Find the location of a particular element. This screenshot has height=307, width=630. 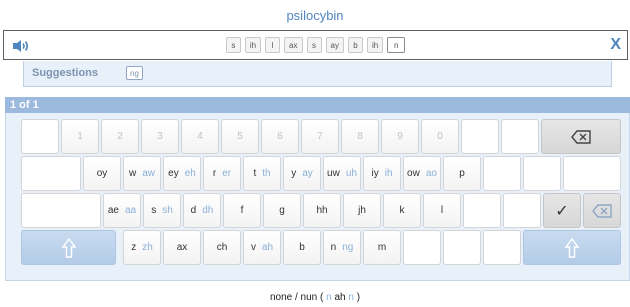

digit-key-2: 2 is located at coordinates (120, 136).